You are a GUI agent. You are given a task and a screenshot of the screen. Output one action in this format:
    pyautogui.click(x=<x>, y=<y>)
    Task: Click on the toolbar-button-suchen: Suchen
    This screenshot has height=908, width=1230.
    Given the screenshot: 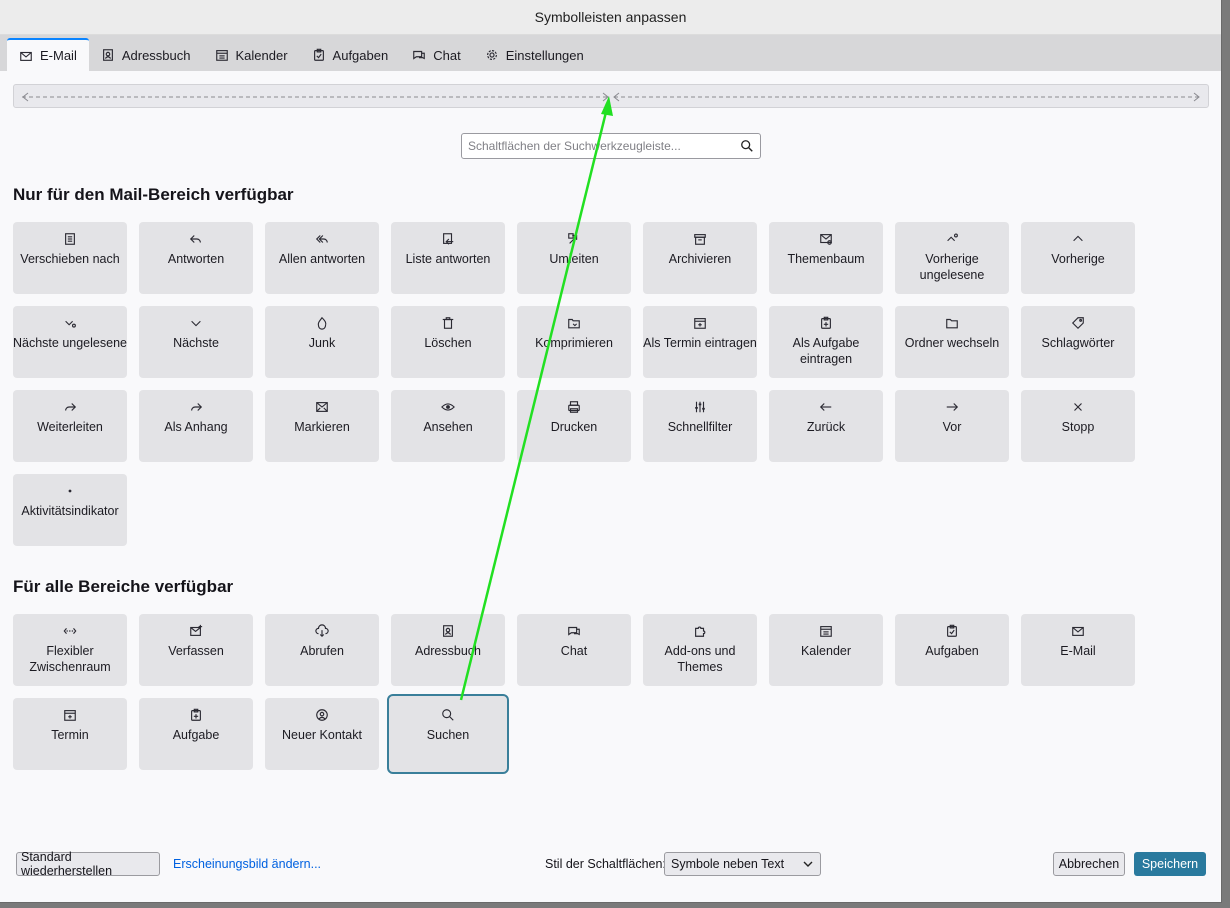 What is the action you would take?
    pyautogui.click(x=448, y=734)
    